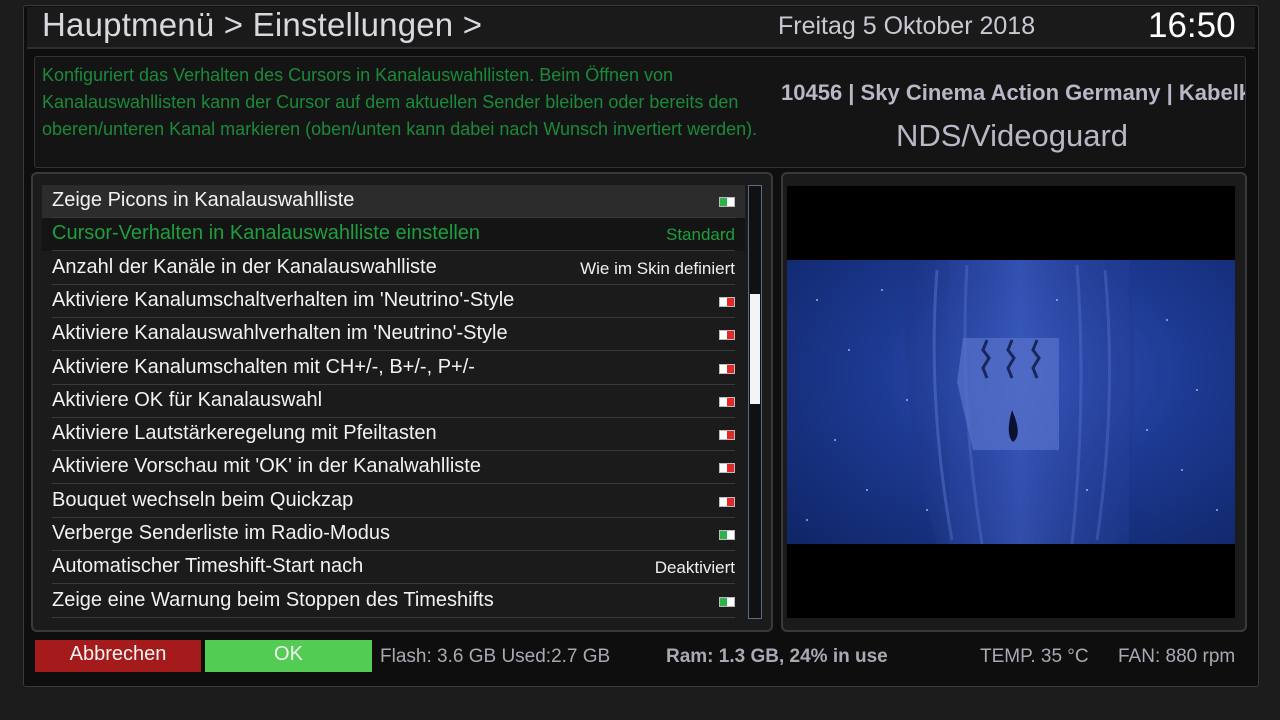 Image resolution: width=1280 pixels, height=720 pixels. I want to click on setting-value: Deaktiviert, so click(695, 568).